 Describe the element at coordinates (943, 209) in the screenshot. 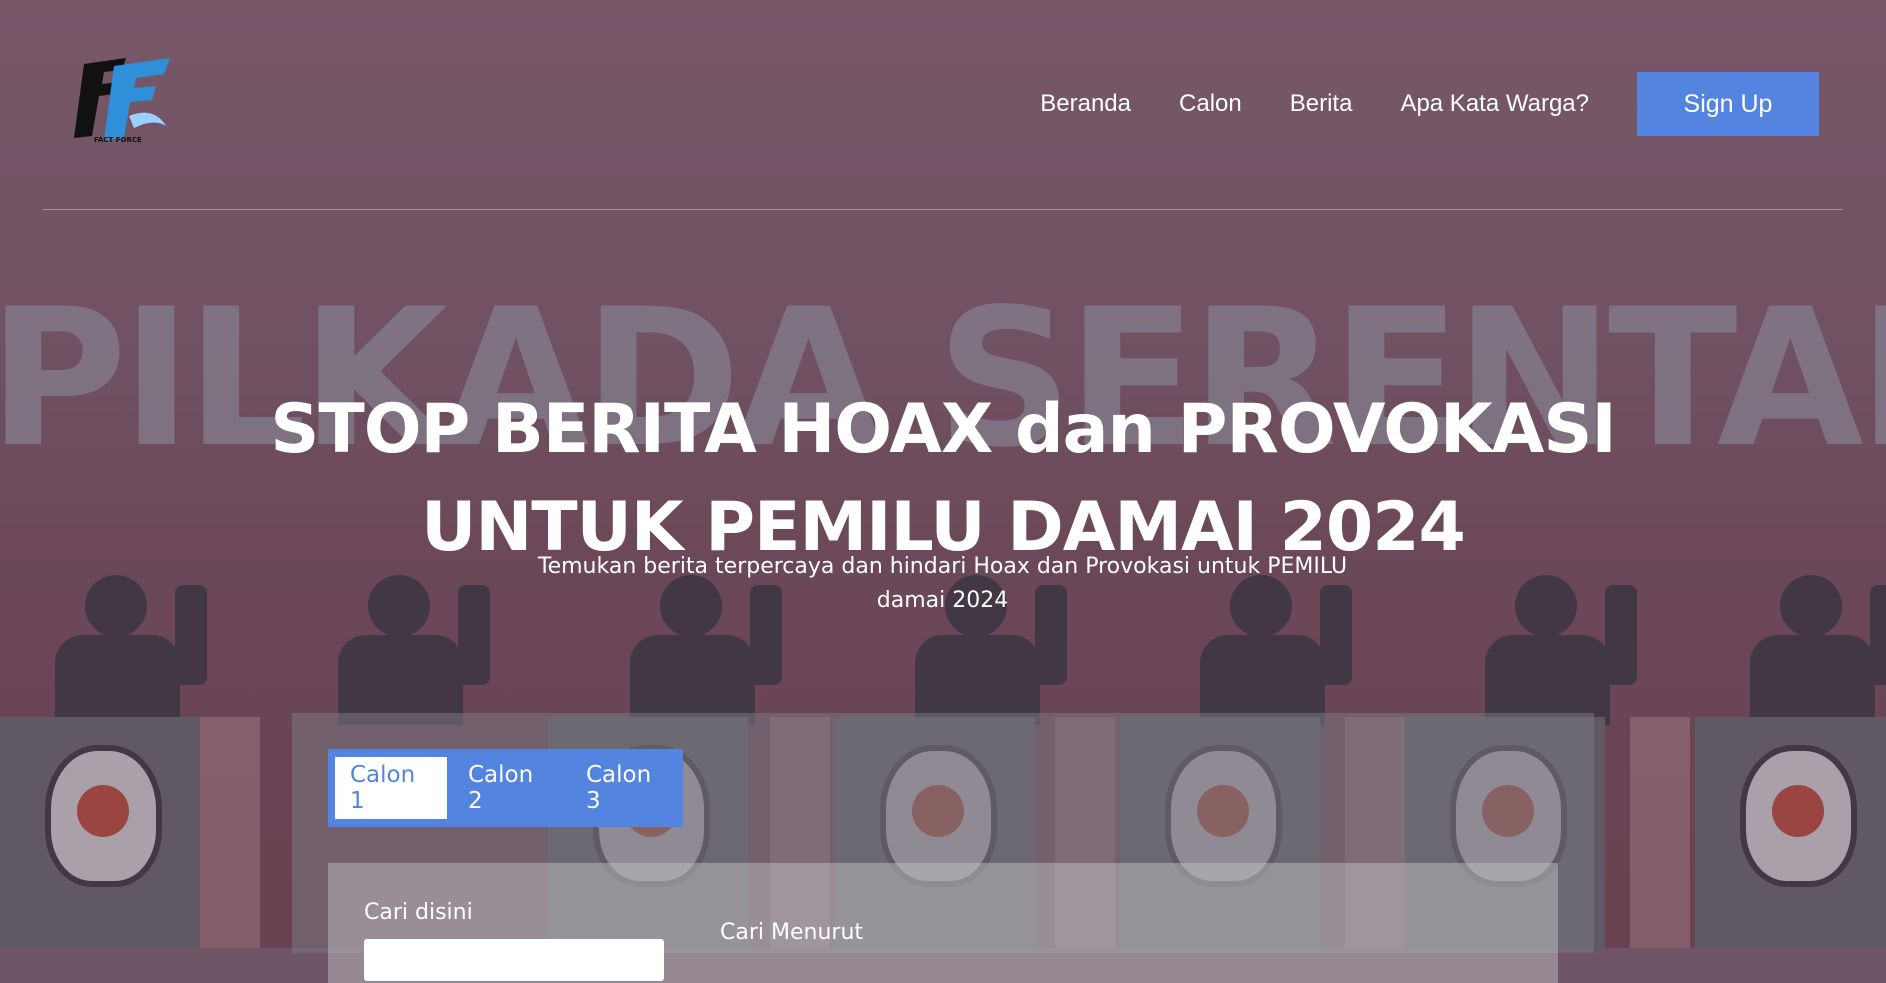

I see `nav-divider` at that location.